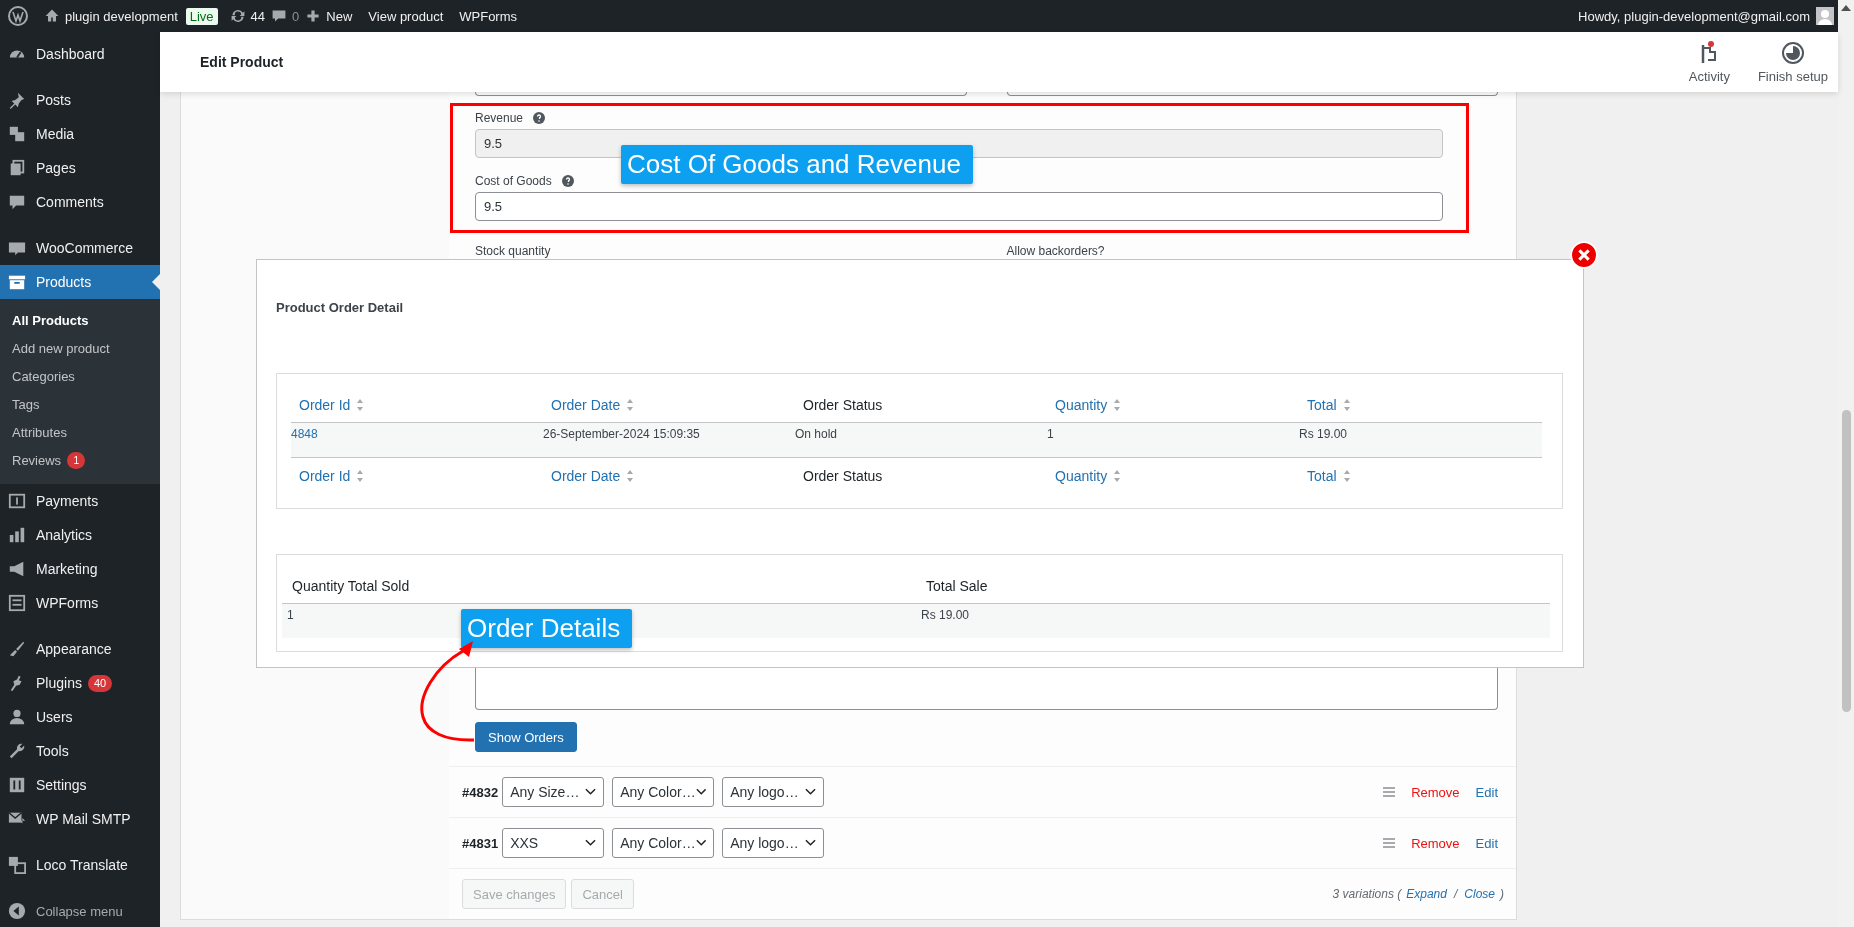 The image size is (1854, 927). Describe the element at coordinates (80, 282) in the screenshot. I see `menu-item: Products` at that location.